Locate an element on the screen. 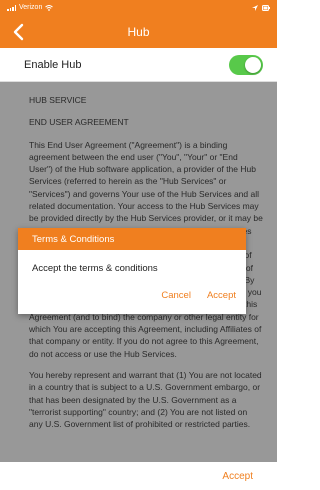 The width and height of the screenshot is (320, 490). back-chevron-icon is located at coordinates (19, 32).